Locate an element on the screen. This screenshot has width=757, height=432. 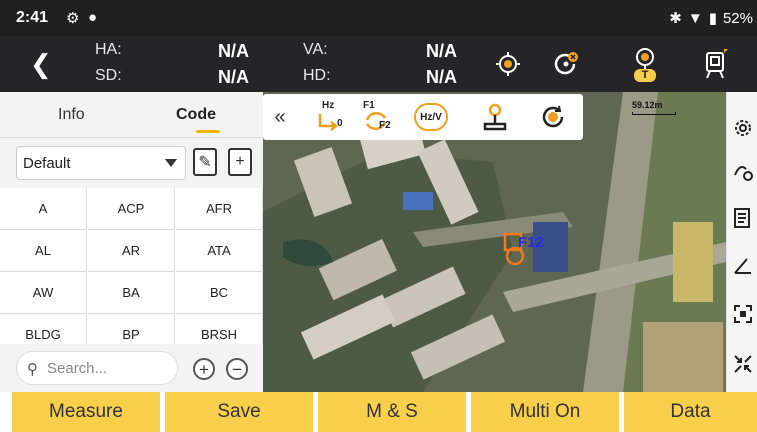
total-station-icon is located at coordinates (715, 64).